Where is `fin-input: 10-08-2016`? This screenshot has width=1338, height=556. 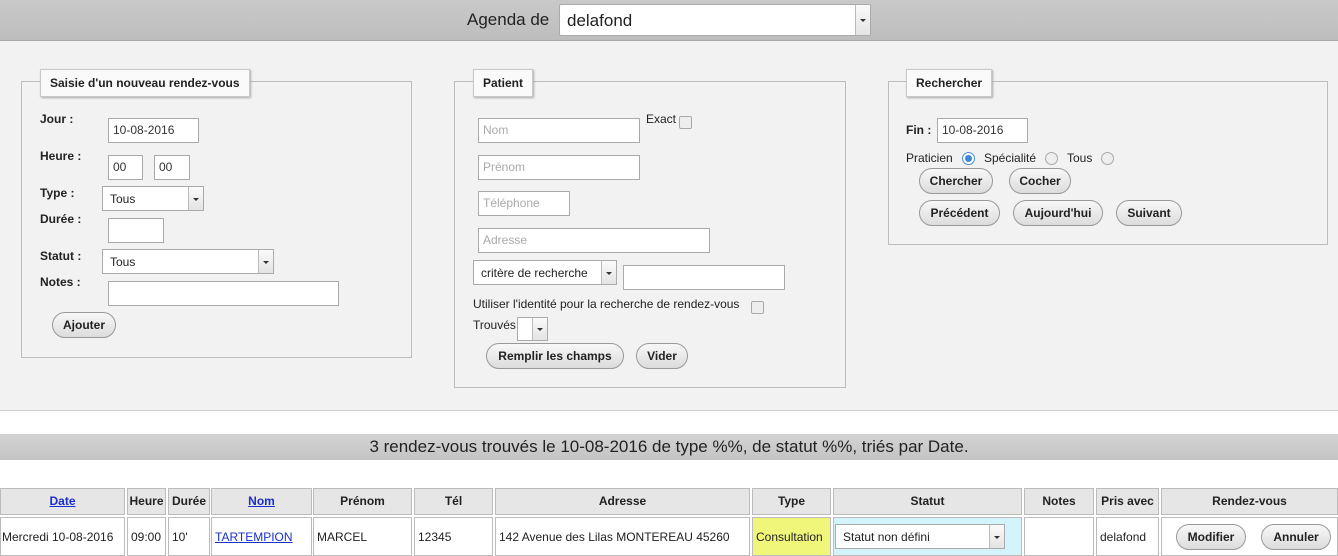 fin-input: 10-08-2016 is located at coordinates (982, 130).